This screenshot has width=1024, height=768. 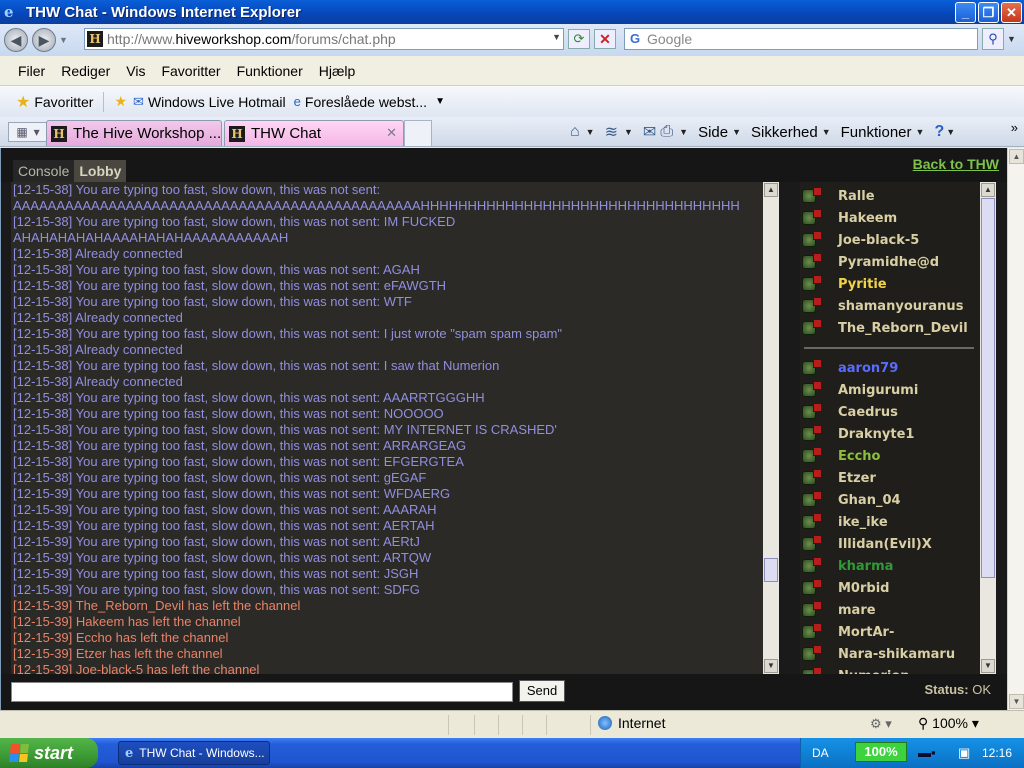 What do you see at coordinates (950, 132) in the screenshot?
I see `help-dropdown-icon: ▼` at bounding box center [950, 132].